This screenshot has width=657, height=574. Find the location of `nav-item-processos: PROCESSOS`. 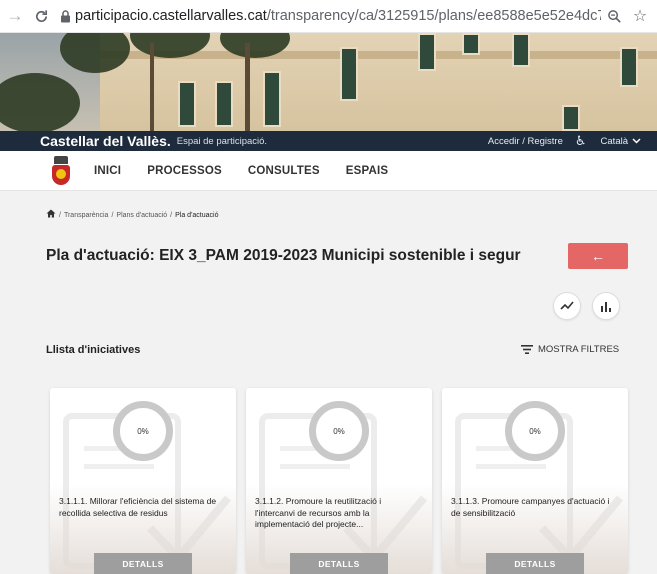

nav-item-processos: PROCESSOS is located at coordinates (184, 171).